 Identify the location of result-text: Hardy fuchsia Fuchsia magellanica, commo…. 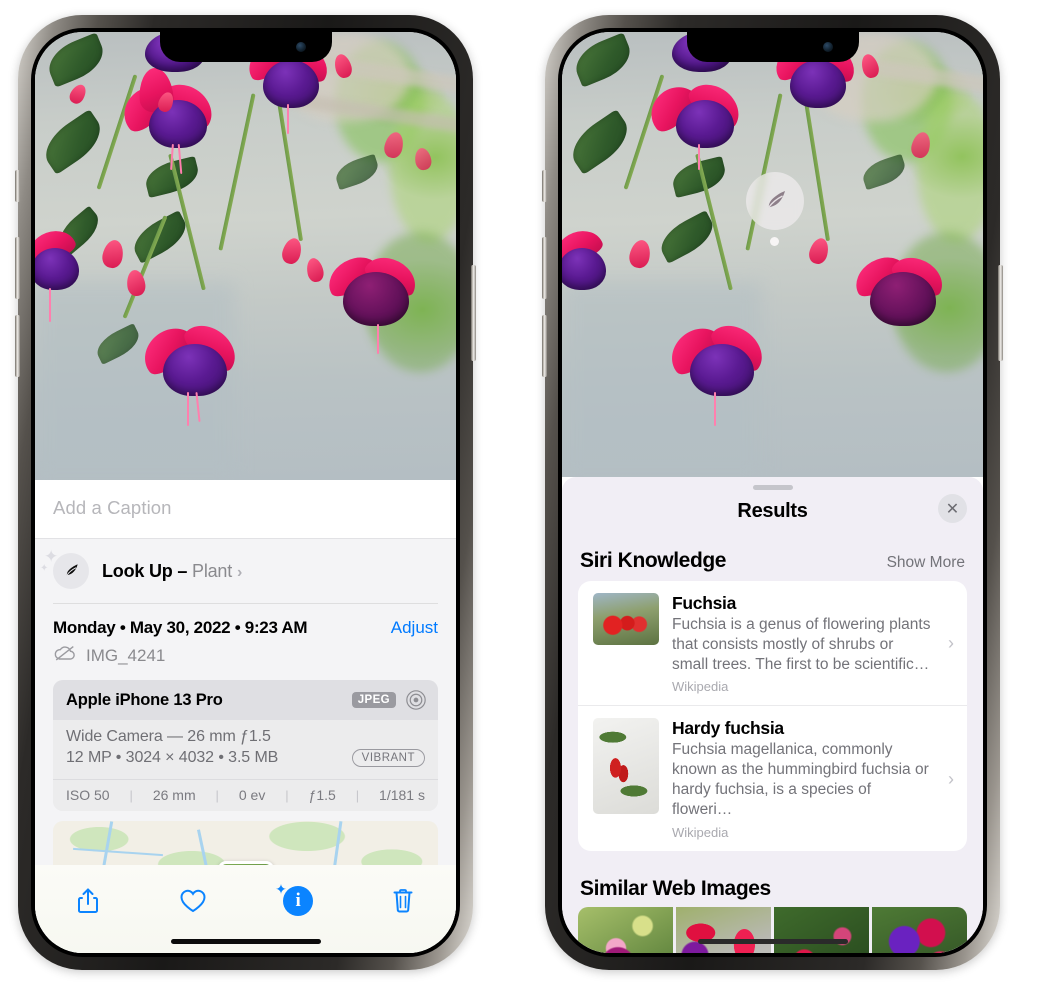
(802, 778).